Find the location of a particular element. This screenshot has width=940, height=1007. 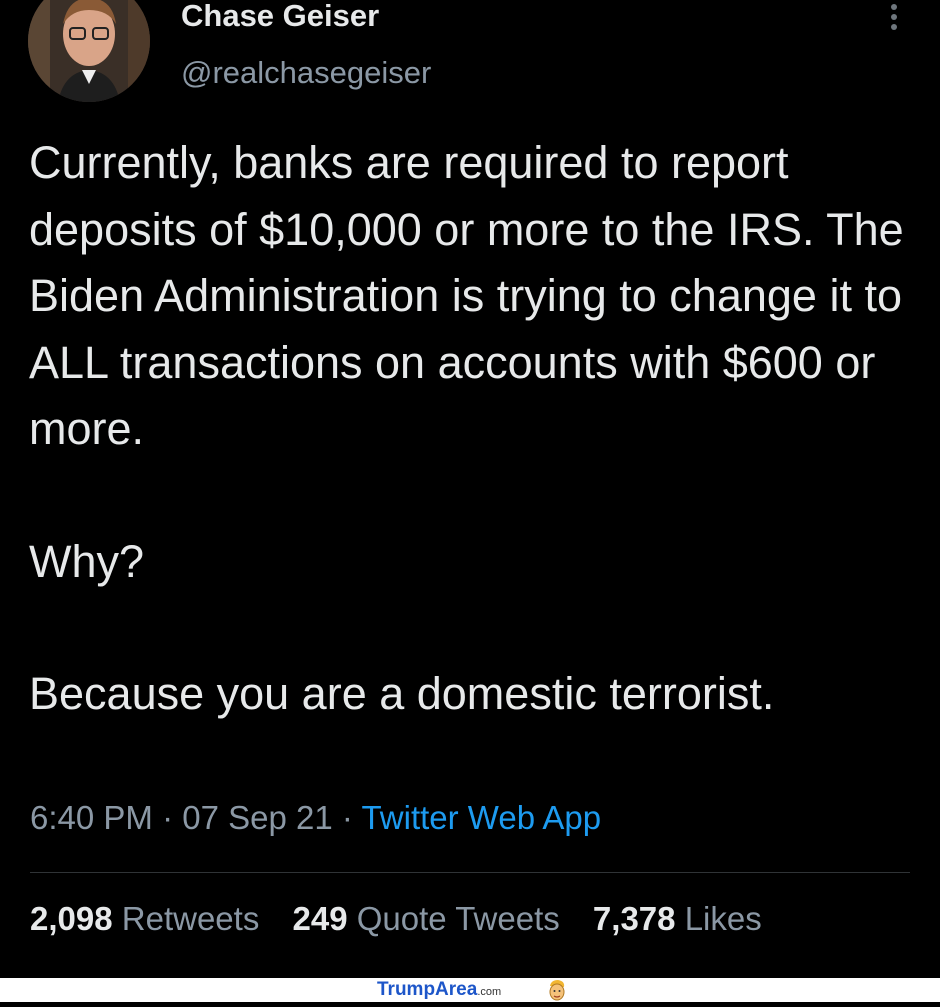

retweets-label: Retweets is located at coordinates (190, 918).